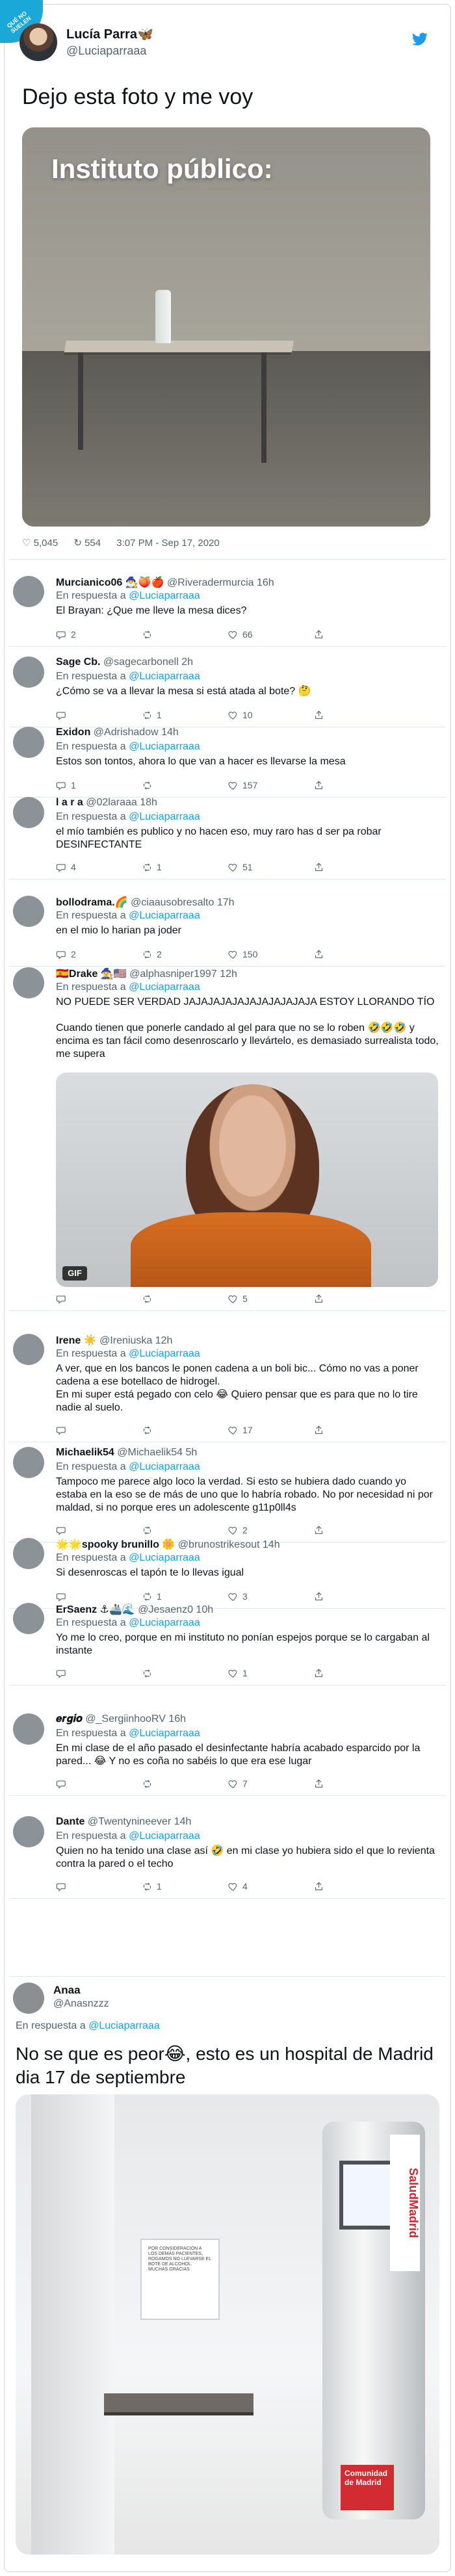 Image resolution: width=455 pixels, height=2576 pixels. I want to click on reply-name: 🇪🇸Drake, so click(77, 974).